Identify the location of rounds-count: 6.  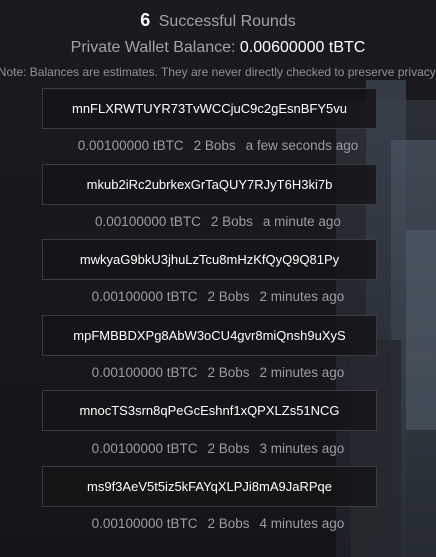
(145, 20).